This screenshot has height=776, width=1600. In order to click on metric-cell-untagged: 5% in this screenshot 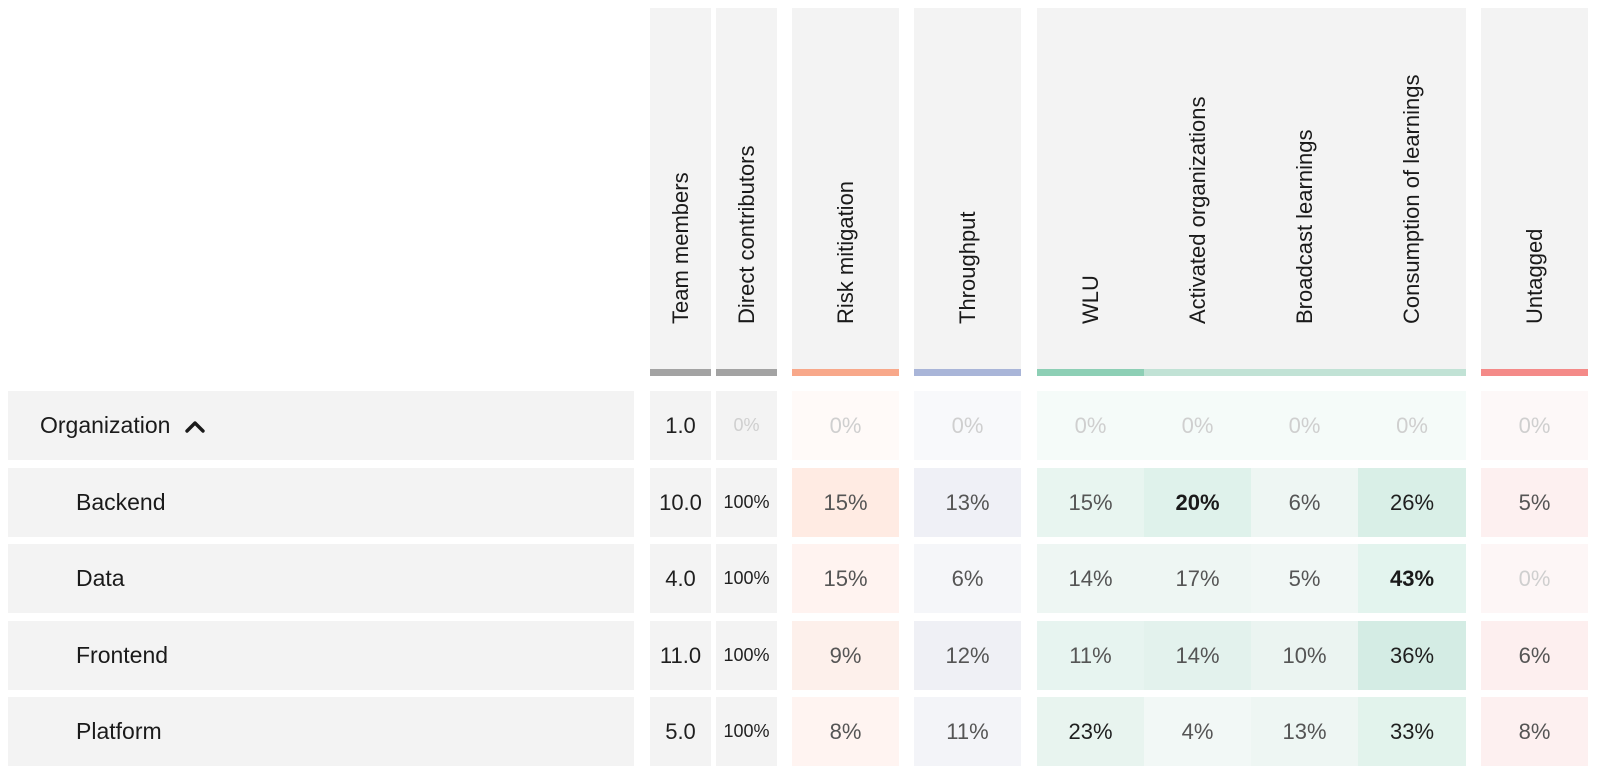, I will do `click(1534, 502)`.